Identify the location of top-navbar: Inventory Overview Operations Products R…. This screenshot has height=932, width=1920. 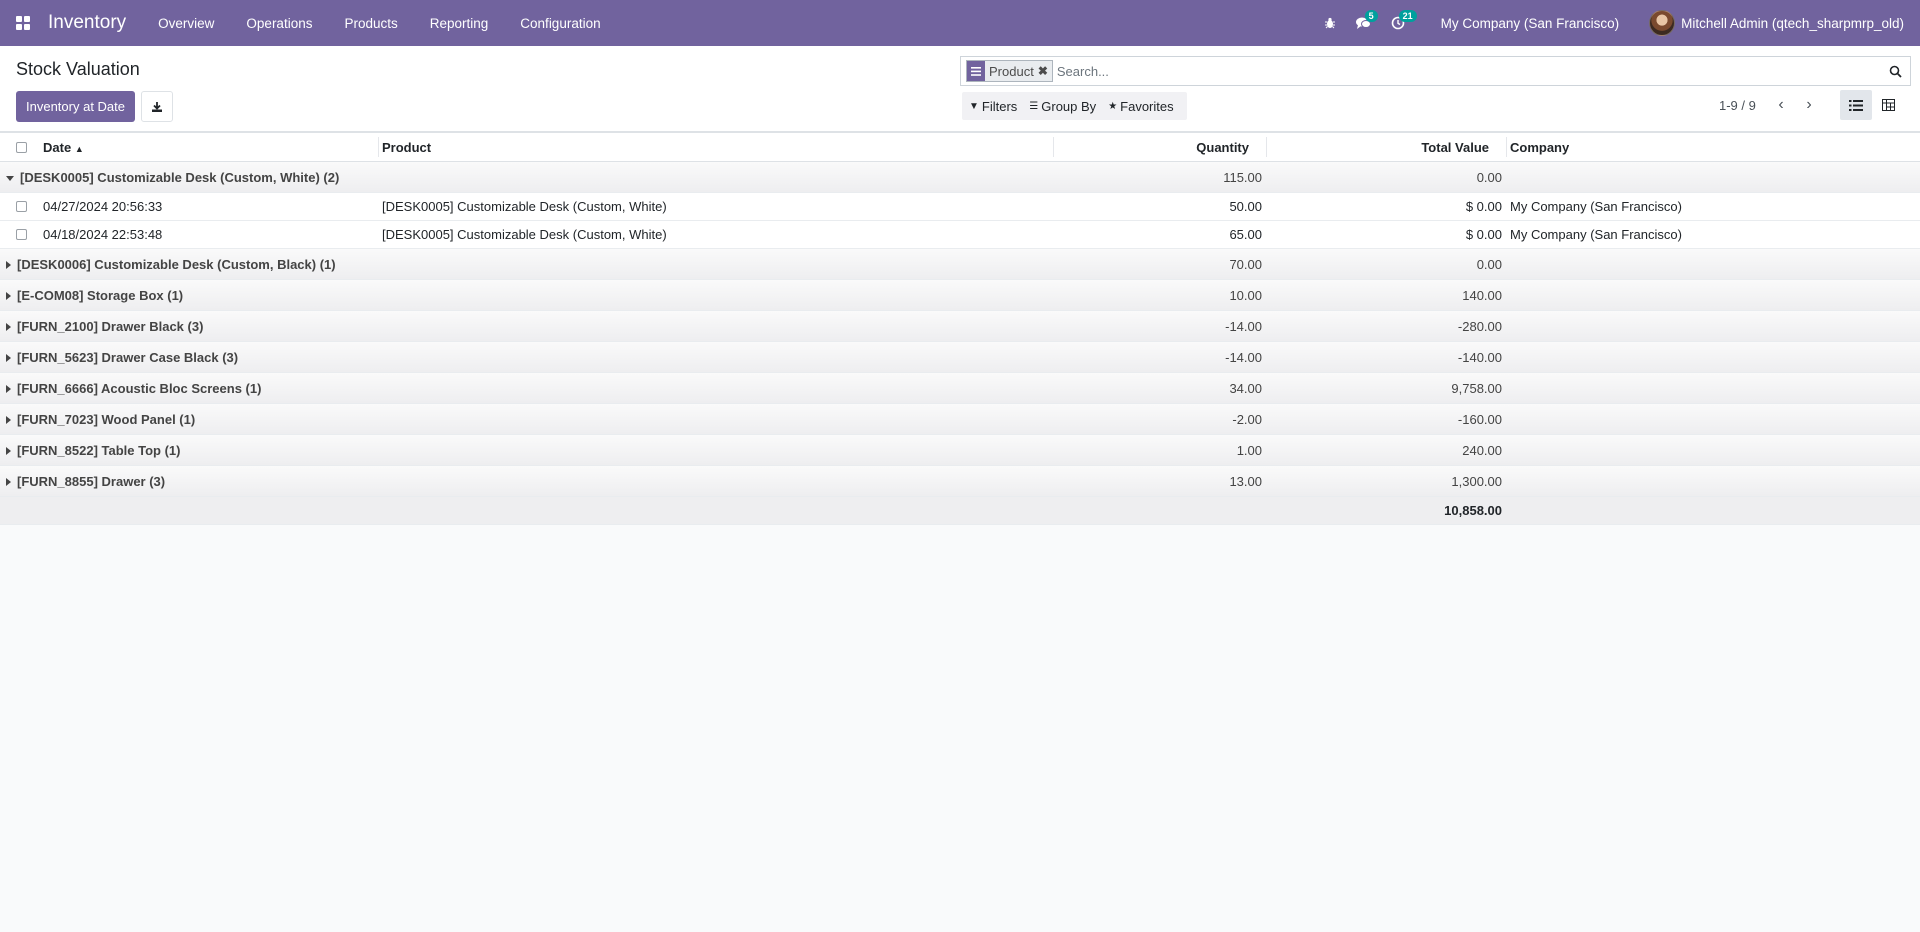
(960, 23).